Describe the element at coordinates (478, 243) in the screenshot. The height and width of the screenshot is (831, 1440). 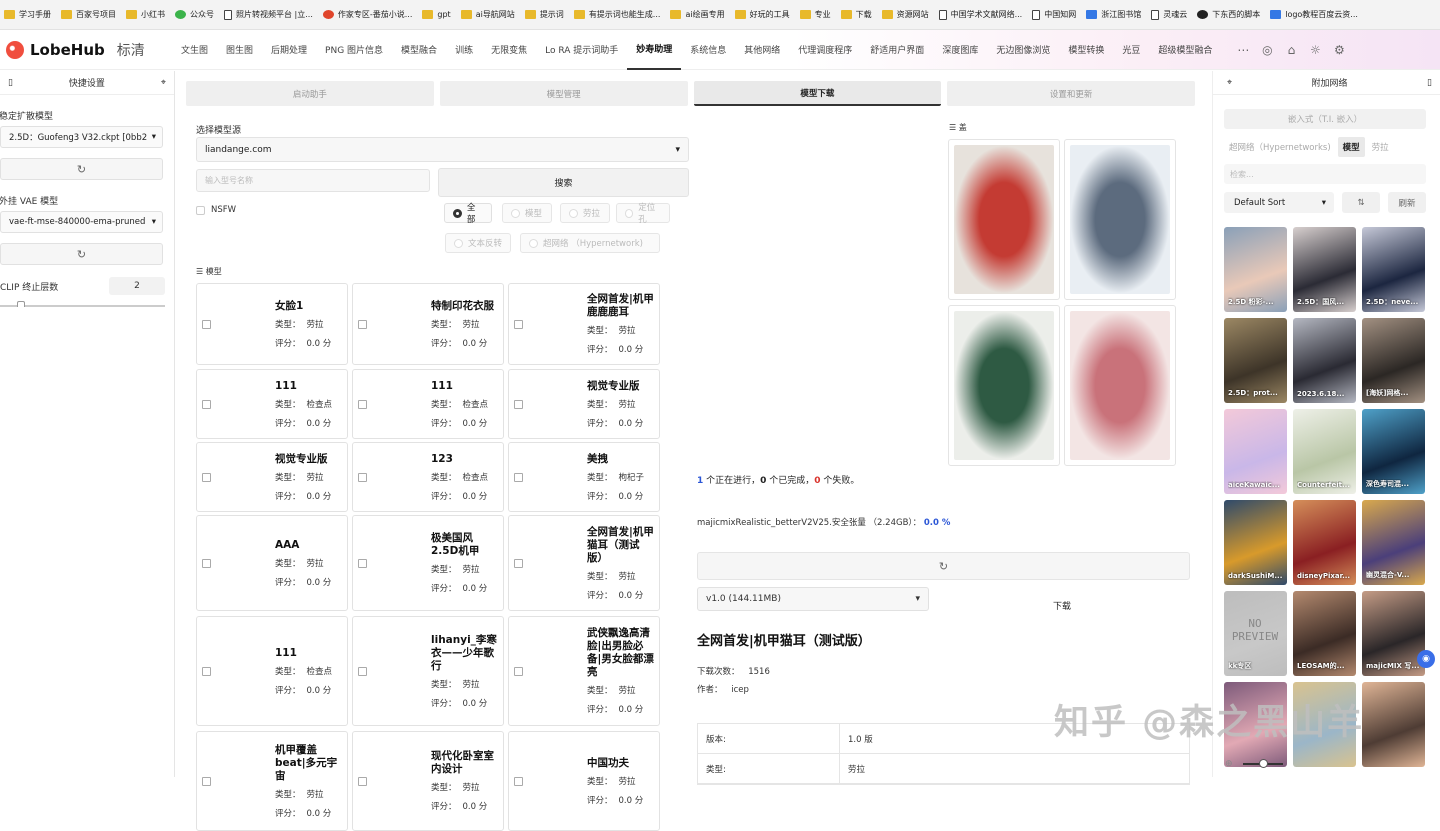
I see `filter-radio: 文本反转` at that location.